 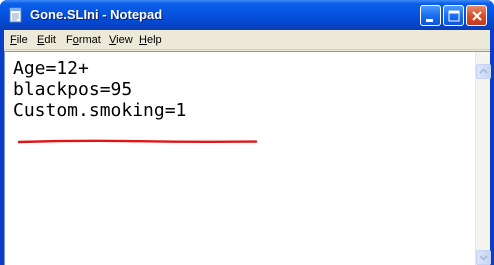 I want to click on close-icon, so click(x=477, y=16).